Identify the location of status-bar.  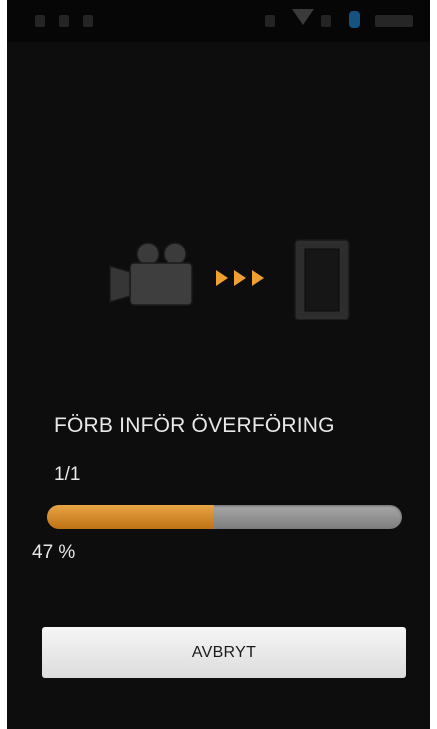
(218, 21).